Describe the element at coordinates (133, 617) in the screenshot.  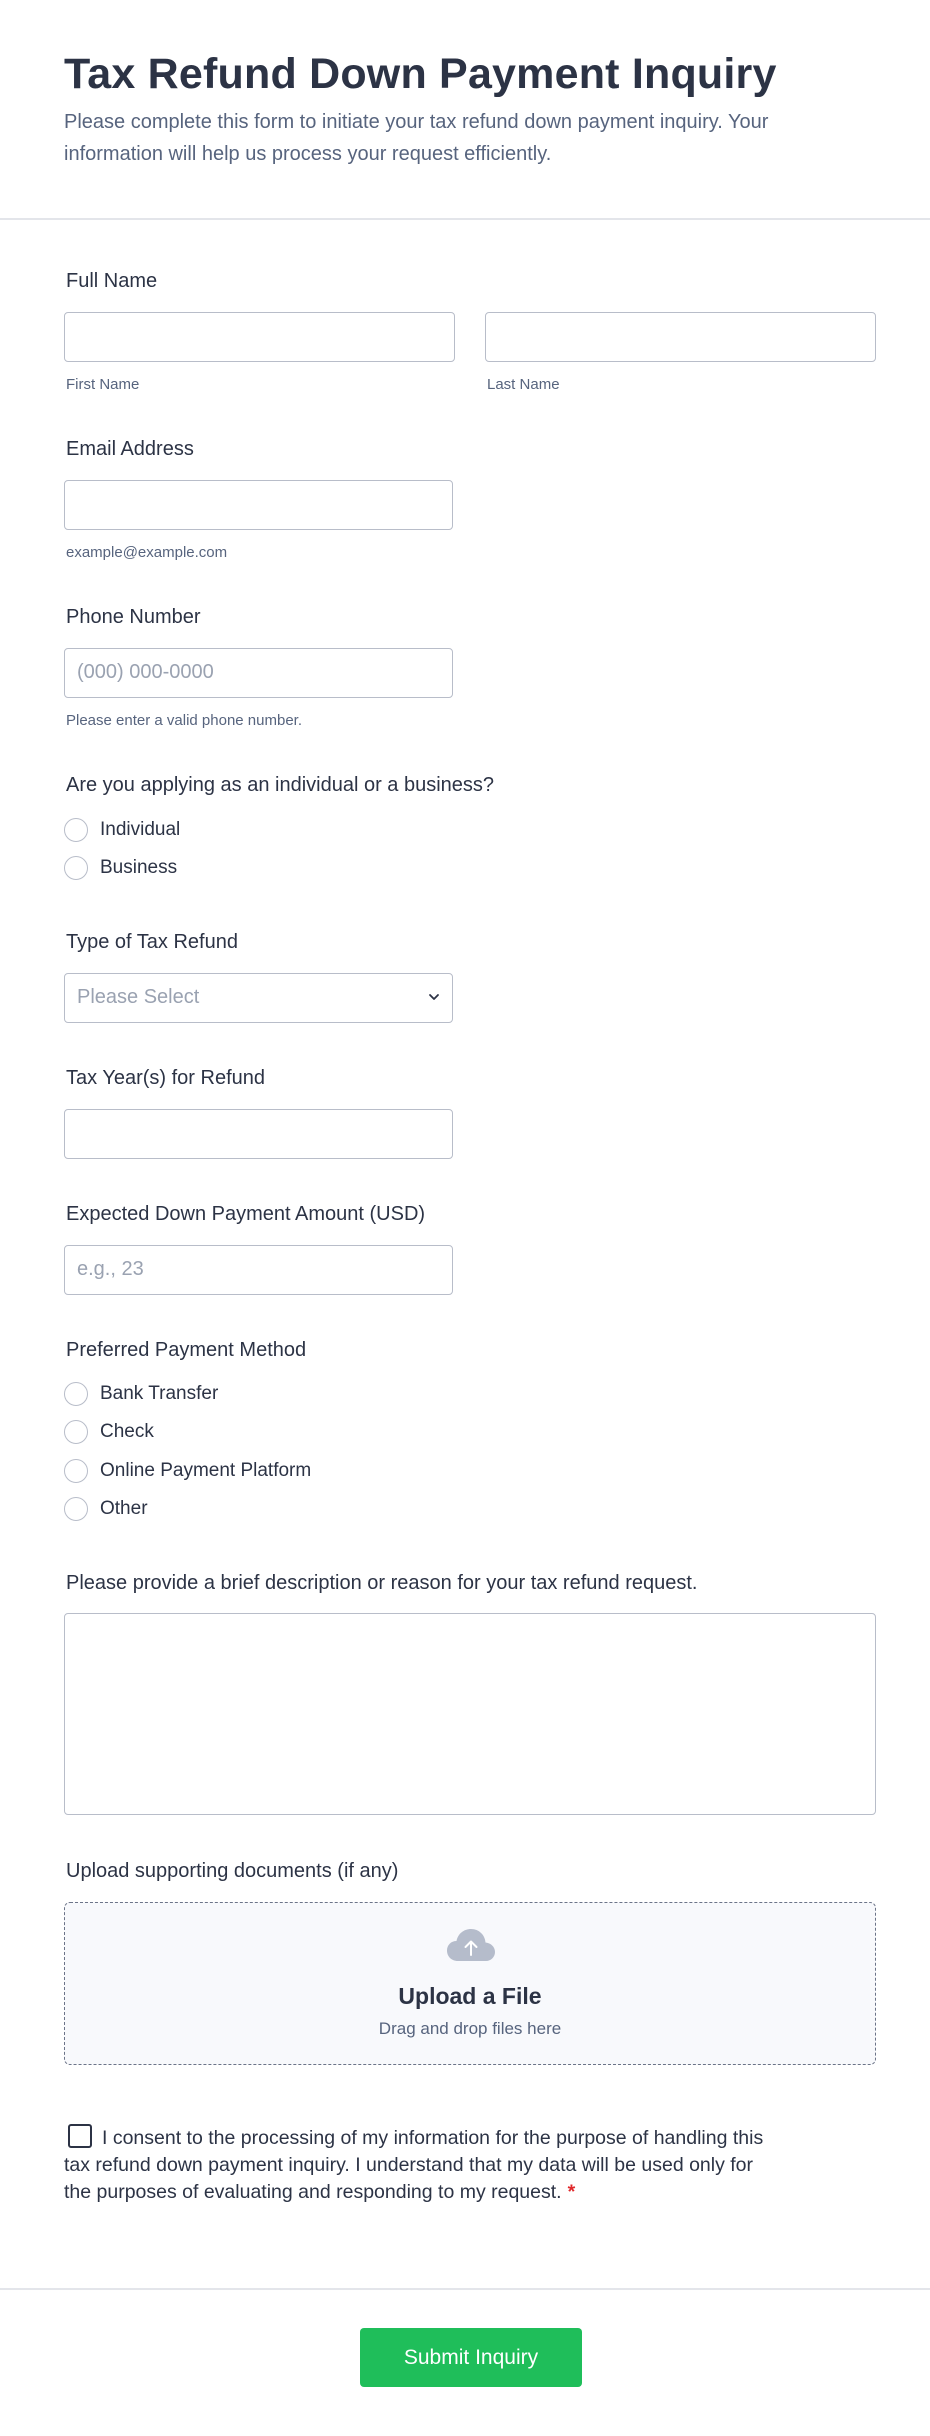
I see `phone-label: Phone Number` at that location.